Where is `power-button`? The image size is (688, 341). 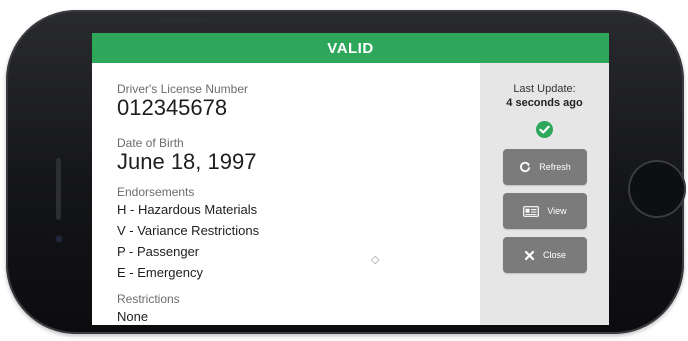 power-button is located at coordinates (183, 20).